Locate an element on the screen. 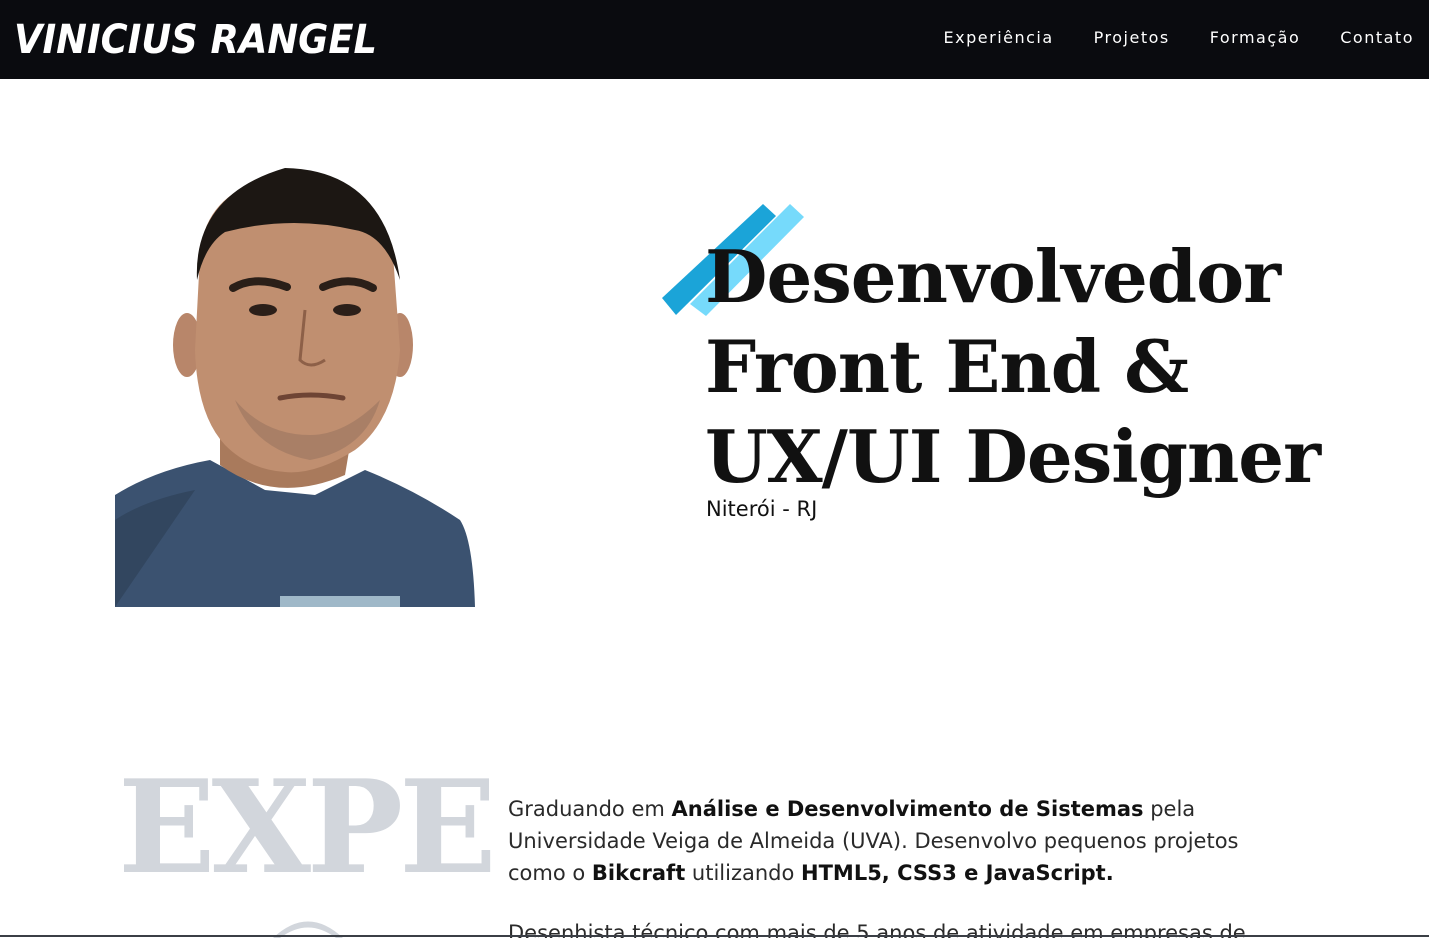 Image resolution: width=1429 pixels, height=938 pixels. bio-project: Bikcraft is located at coordinates (638, 873).